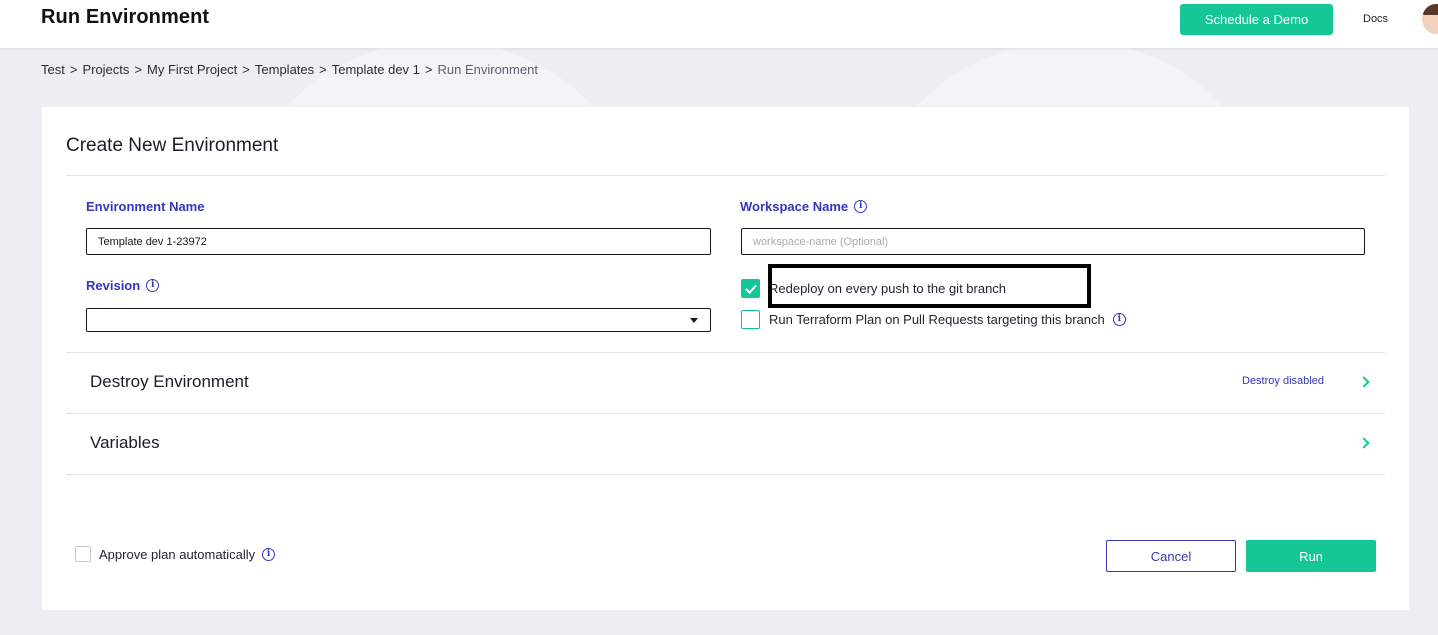  I want to click on avatar-hair, so click(1430, 9).